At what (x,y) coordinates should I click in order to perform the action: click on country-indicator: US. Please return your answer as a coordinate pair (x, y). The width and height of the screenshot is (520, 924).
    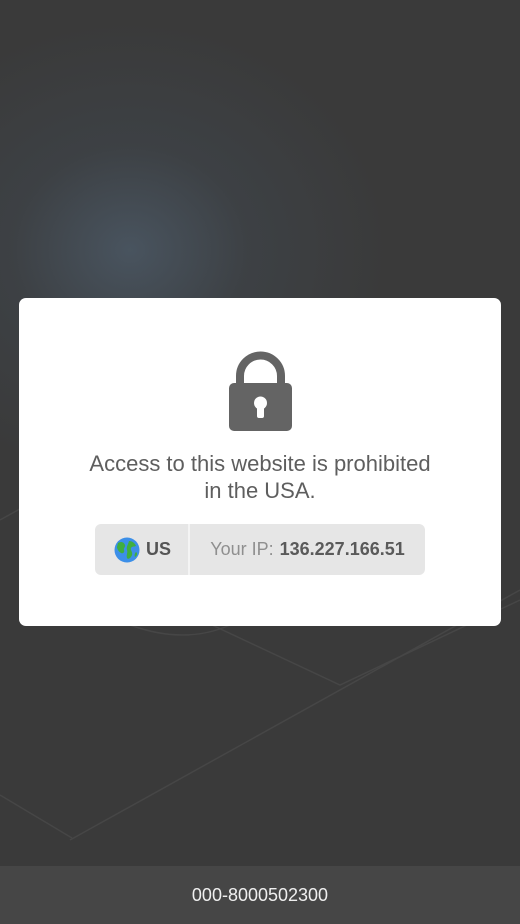
    Looking at the image, I should click on (142, 549).